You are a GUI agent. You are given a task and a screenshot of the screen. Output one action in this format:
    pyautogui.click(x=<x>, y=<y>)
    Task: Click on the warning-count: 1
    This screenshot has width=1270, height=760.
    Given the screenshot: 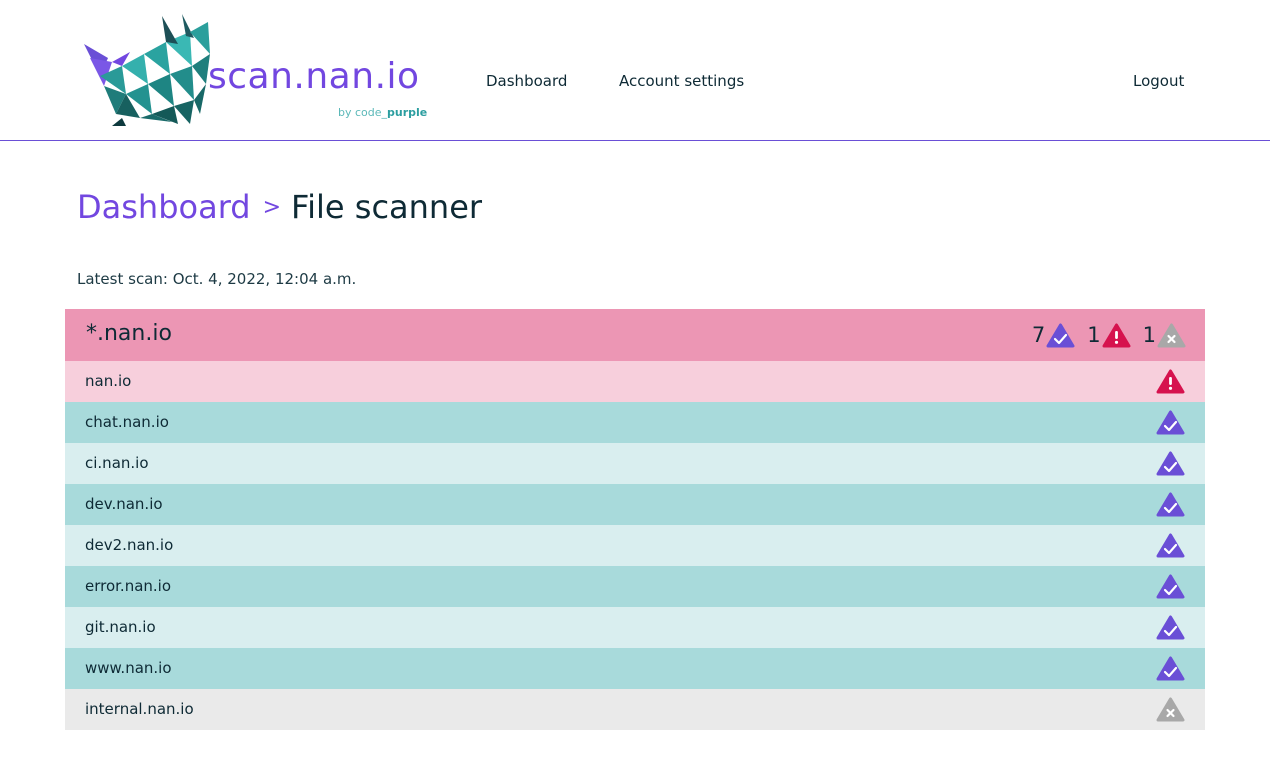 What is the action you would take?
    pyautogui.click(x=1094, y=335)
    